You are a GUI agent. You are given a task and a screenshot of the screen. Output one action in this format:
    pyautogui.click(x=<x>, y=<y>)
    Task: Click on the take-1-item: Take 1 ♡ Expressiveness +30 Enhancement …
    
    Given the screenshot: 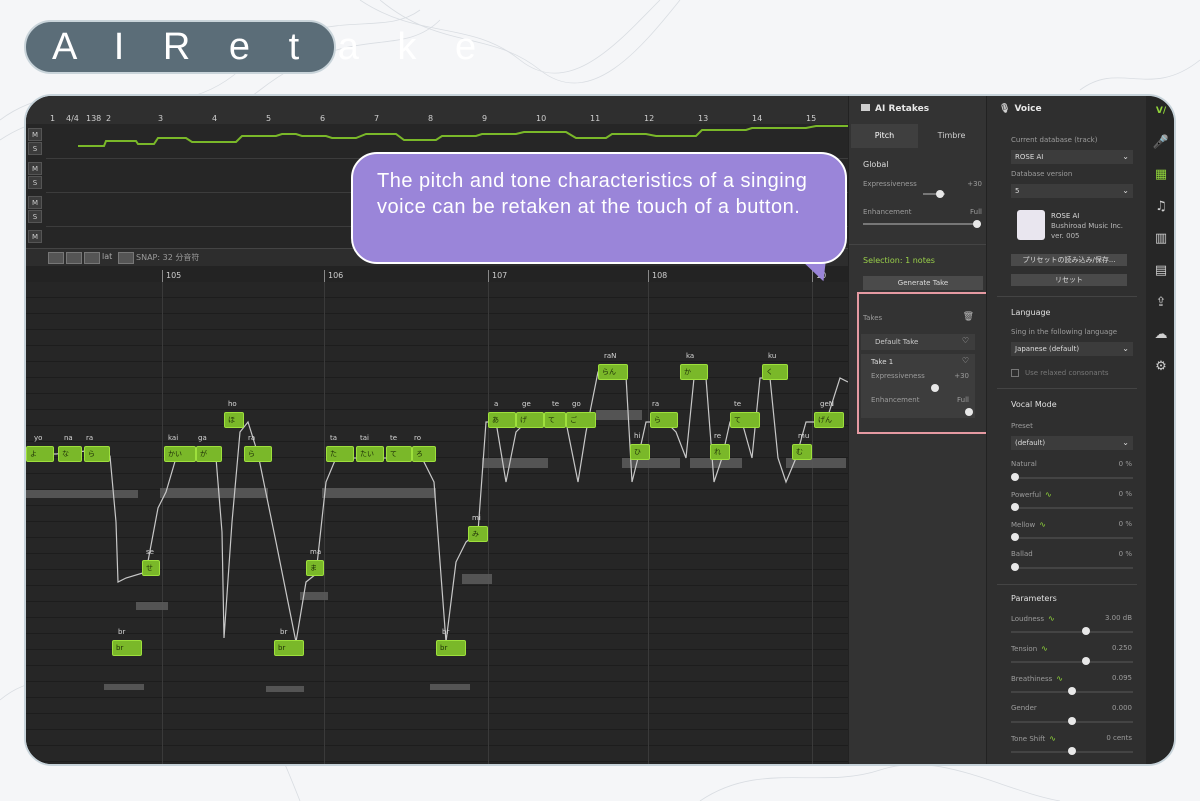 What is the action you would take?
    pyautogui.click(x=918, y=386)
    